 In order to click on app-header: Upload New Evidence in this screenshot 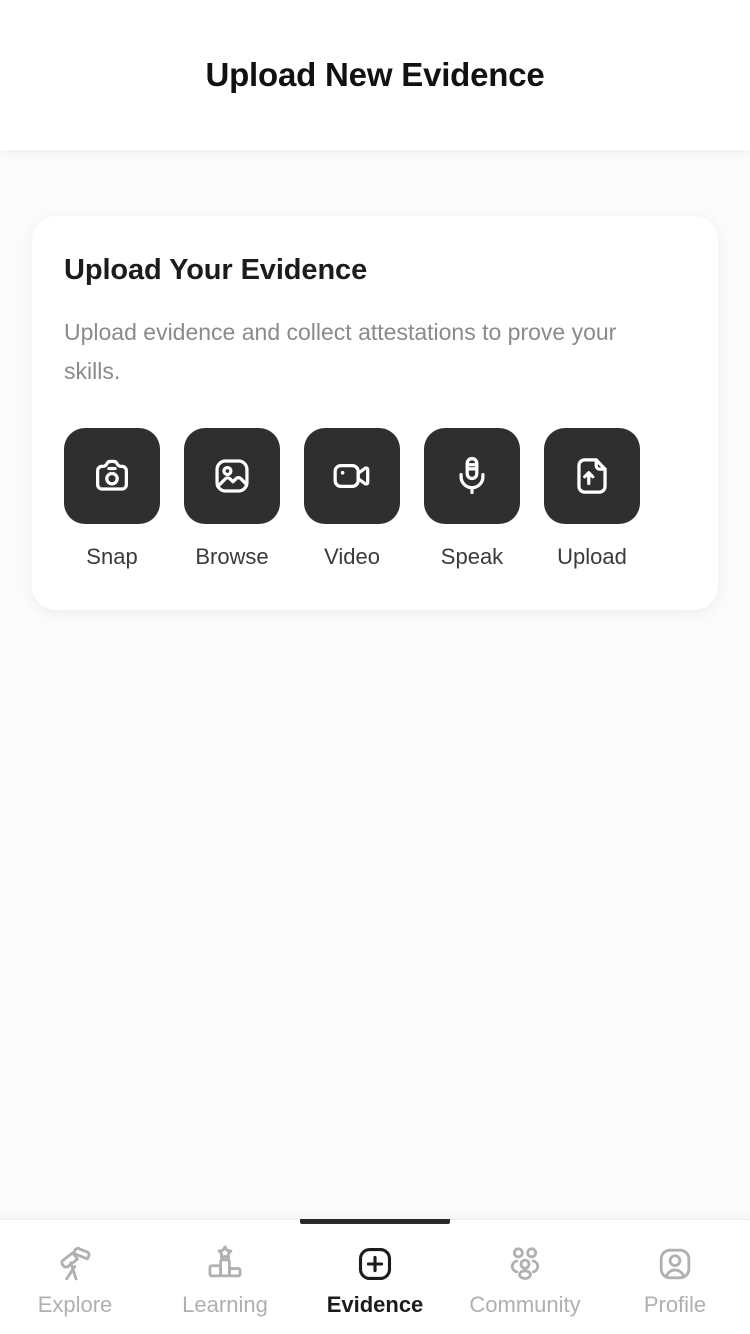, I will do `click(375, 75)`.